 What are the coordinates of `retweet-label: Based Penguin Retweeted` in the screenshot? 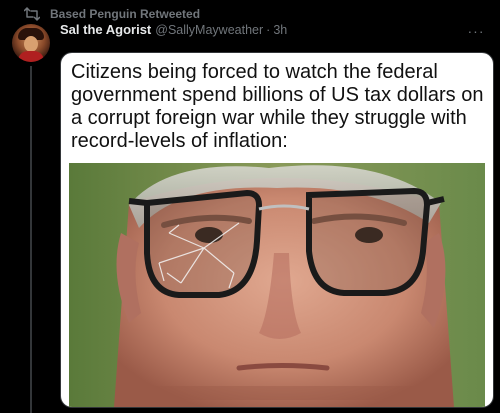 It's located at (125, 14).